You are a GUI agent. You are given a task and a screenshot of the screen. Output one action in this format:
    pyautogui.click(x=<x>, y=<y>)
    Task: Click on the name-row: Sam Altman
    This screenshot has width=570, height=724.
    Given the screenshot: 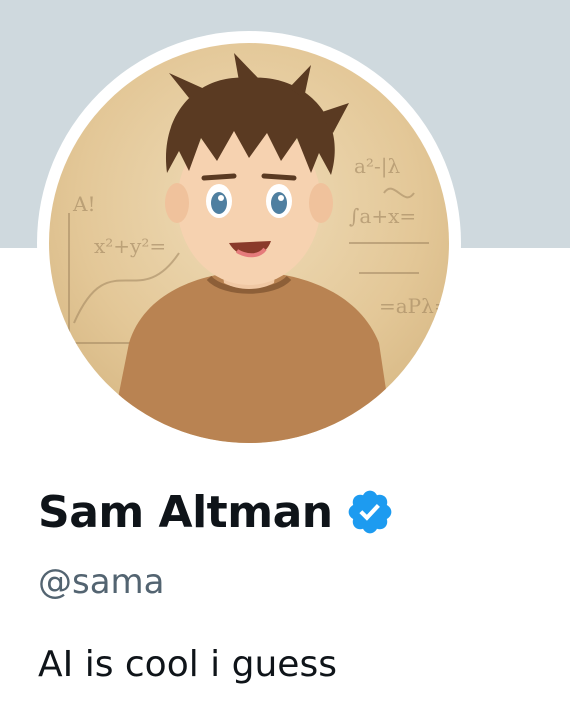 What is the action you would take?
    pyautogui.click(x=216, y=512)
    